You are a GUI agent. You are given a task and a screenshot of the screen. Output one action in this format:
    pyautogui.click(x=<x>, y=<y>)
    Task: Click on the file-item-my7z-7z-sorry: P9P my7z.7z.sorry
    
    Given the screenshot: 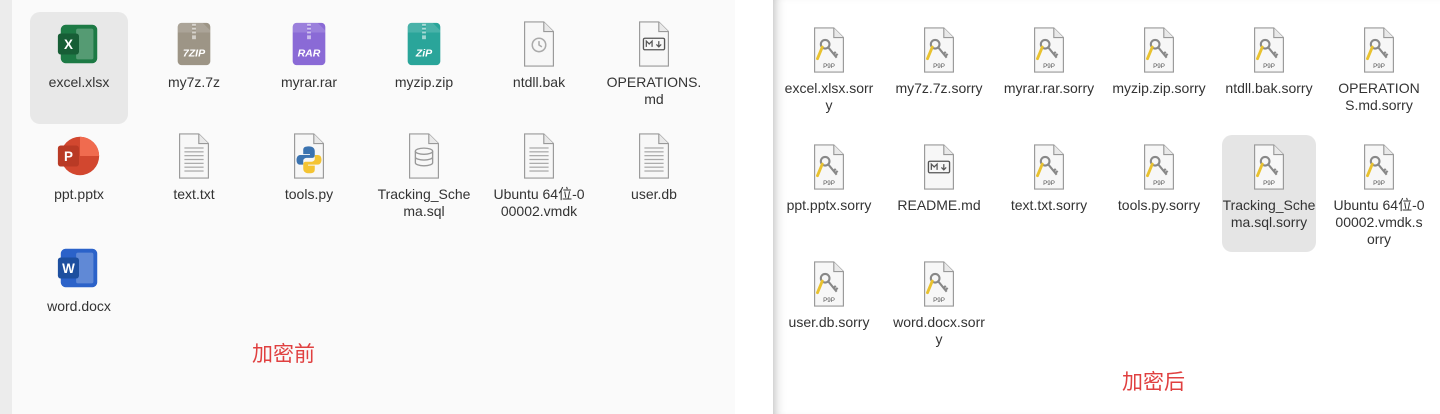 What is the action you would take?
    pyautogui.click(x=939, y=76)
    